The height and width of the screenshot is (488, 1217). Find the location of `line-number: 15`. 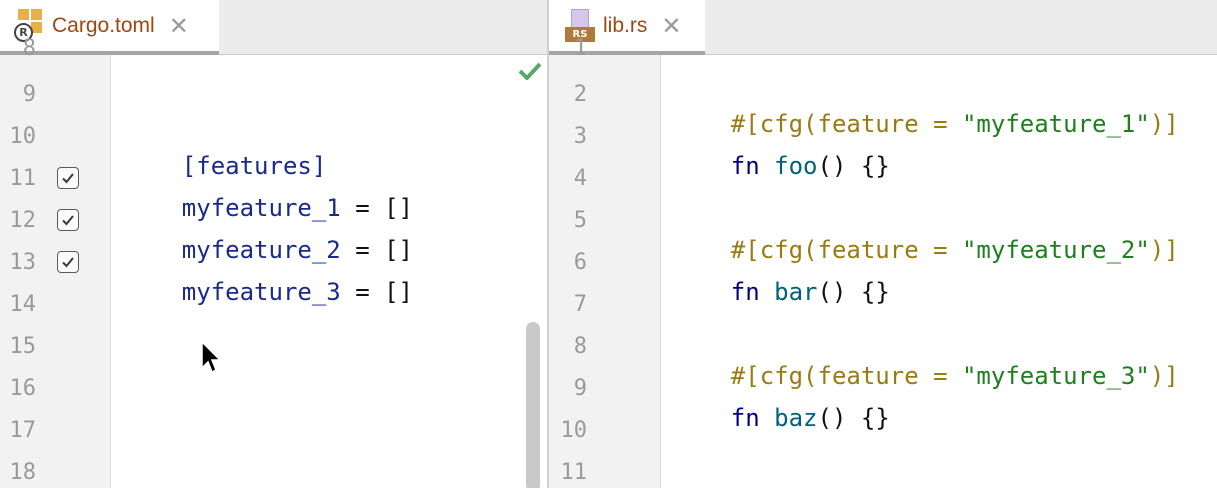

line-number: 15 is located at coordinates (23, 346).